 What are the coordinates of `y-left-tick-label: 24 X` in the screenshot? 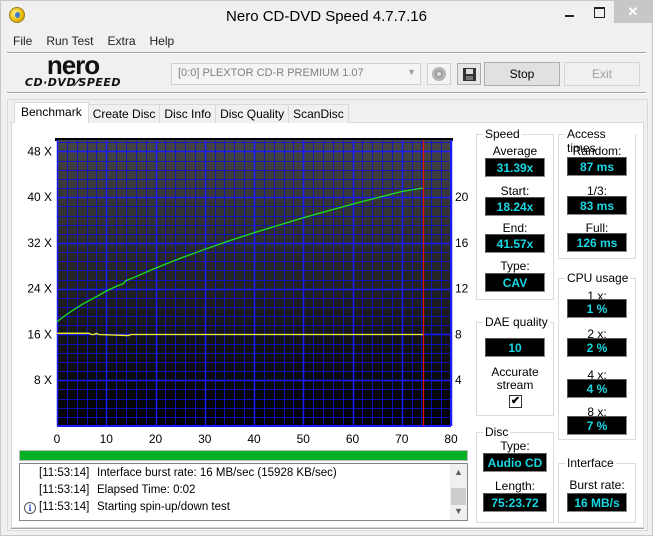 It's located at (39, 289).